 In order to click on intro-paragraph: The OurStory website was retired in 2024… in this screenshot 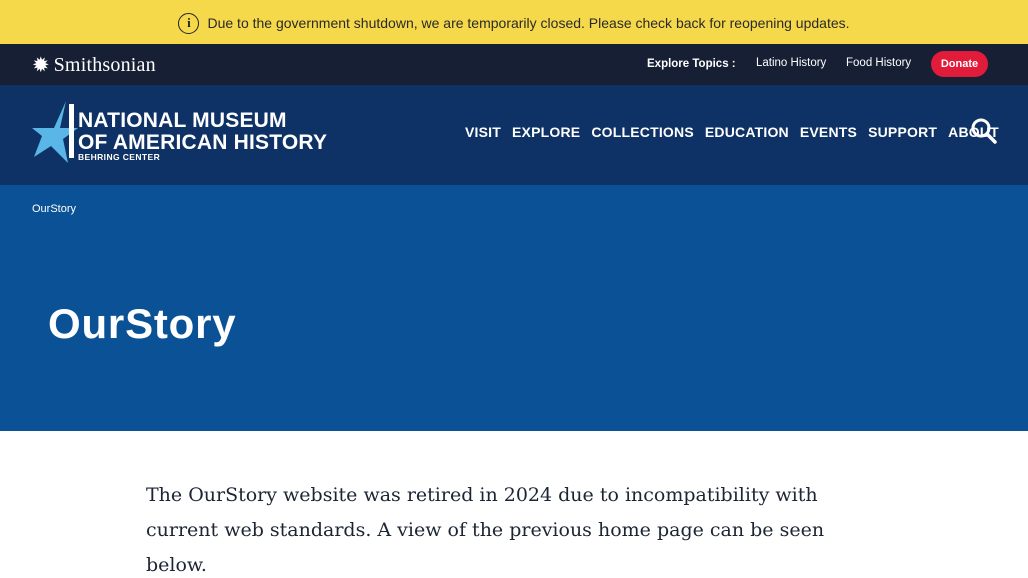, I will do `click(485, 530)`.